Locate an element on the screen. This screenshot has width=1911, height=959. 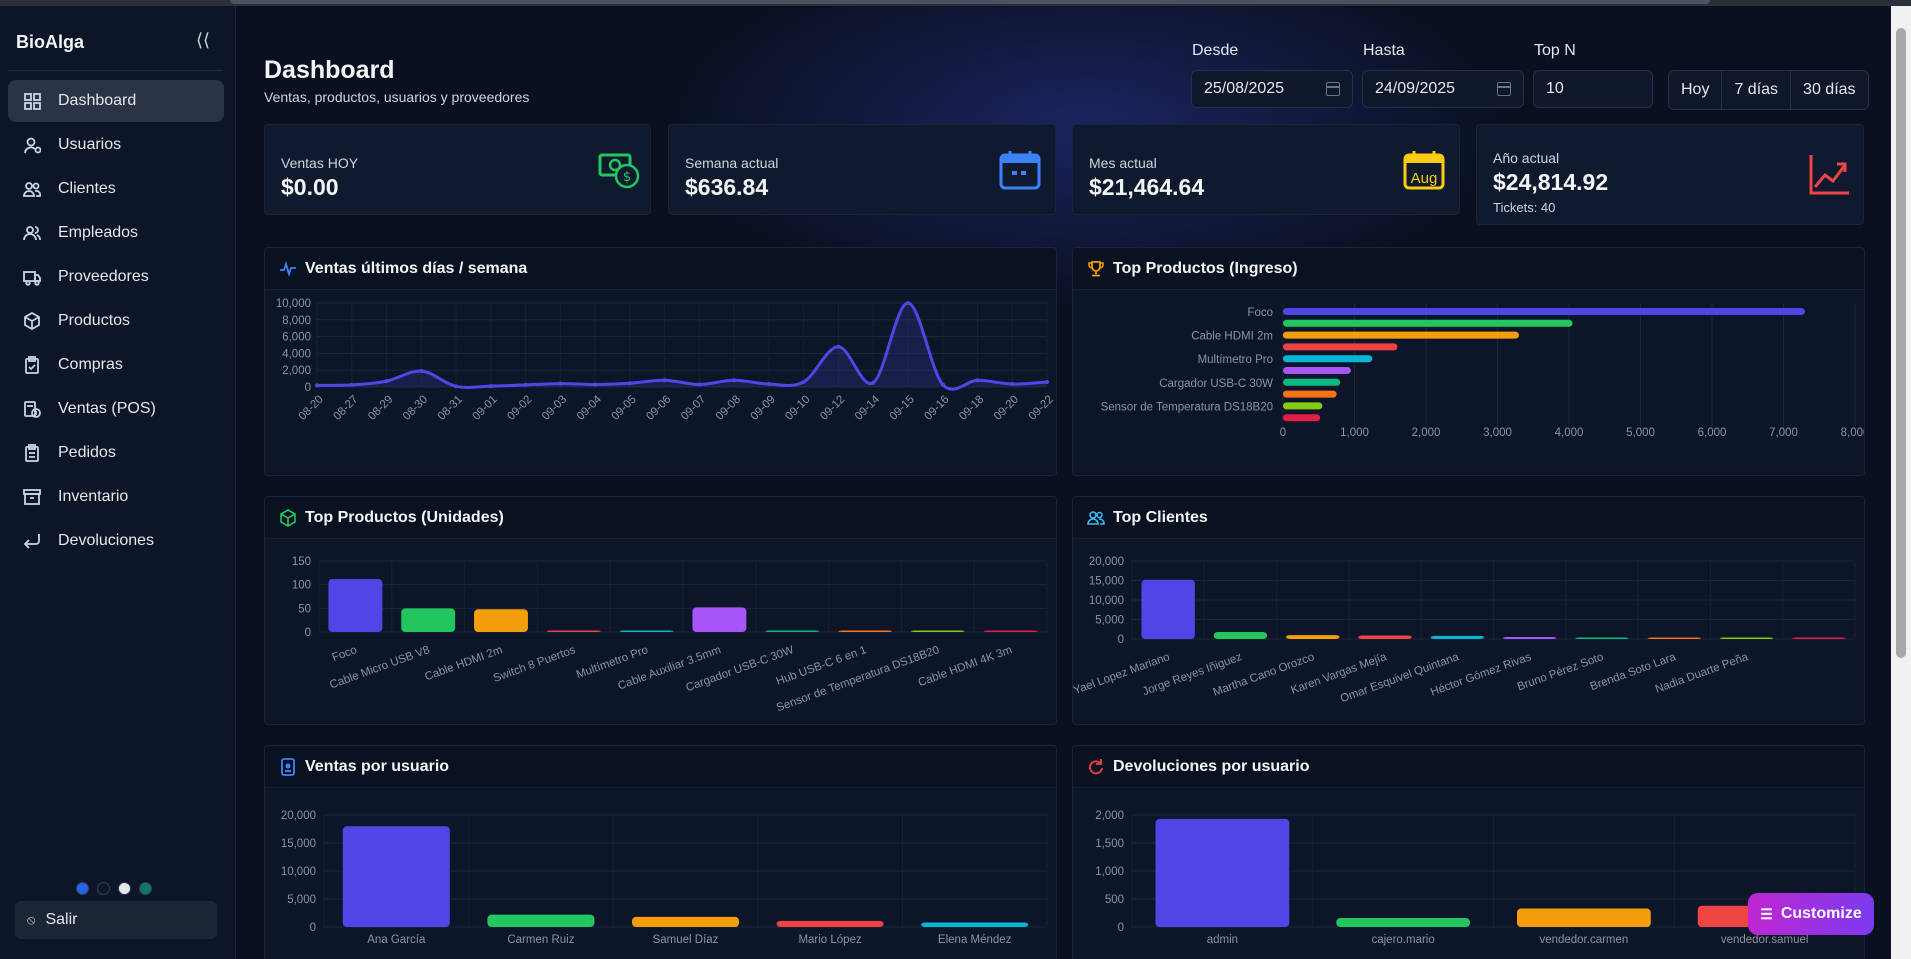
sidebar-item-ventas-pos: Ventas (POS) is located at coordinates (116, 409).